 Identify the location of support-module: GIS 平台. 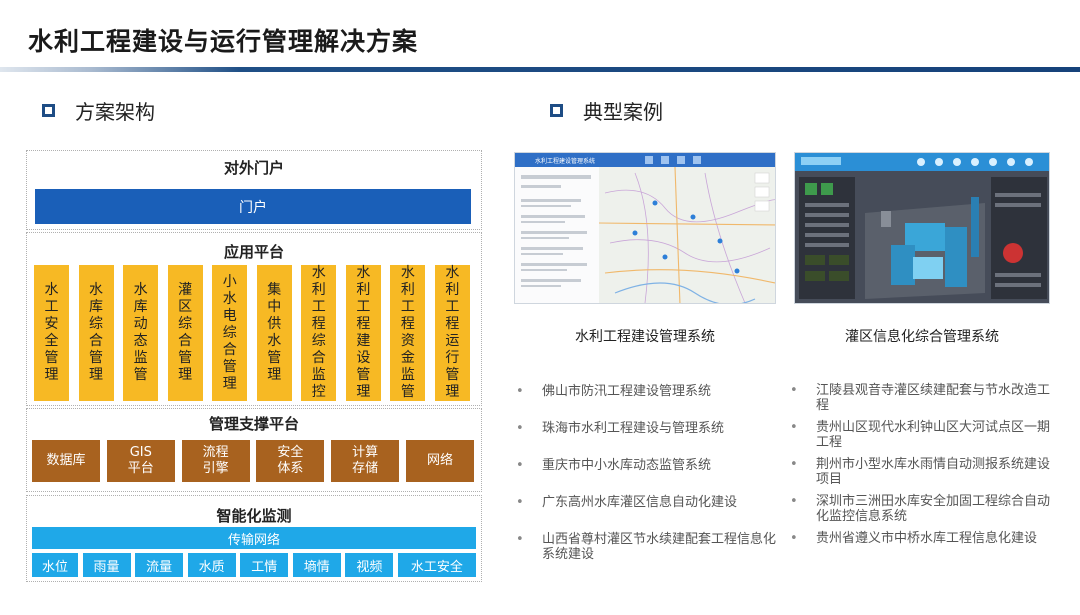
(140, 461).